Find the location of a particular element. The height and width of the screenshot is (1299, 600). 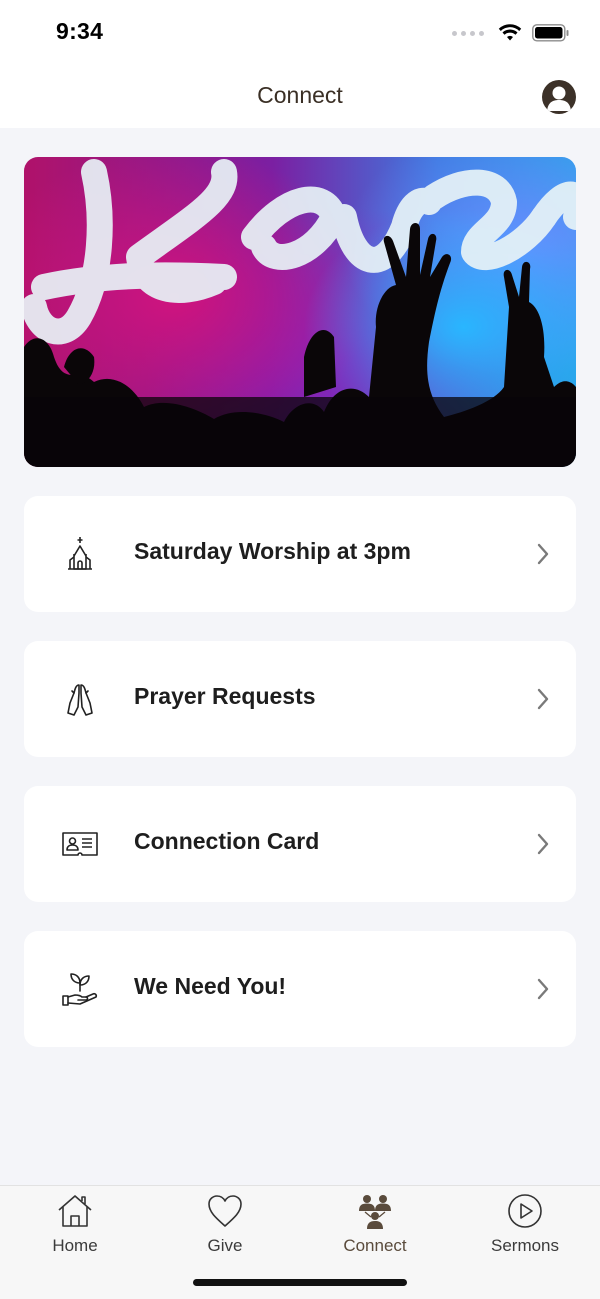

menu-item-prayer-requests: Prayer Requests is located at coordinates (300, 699).